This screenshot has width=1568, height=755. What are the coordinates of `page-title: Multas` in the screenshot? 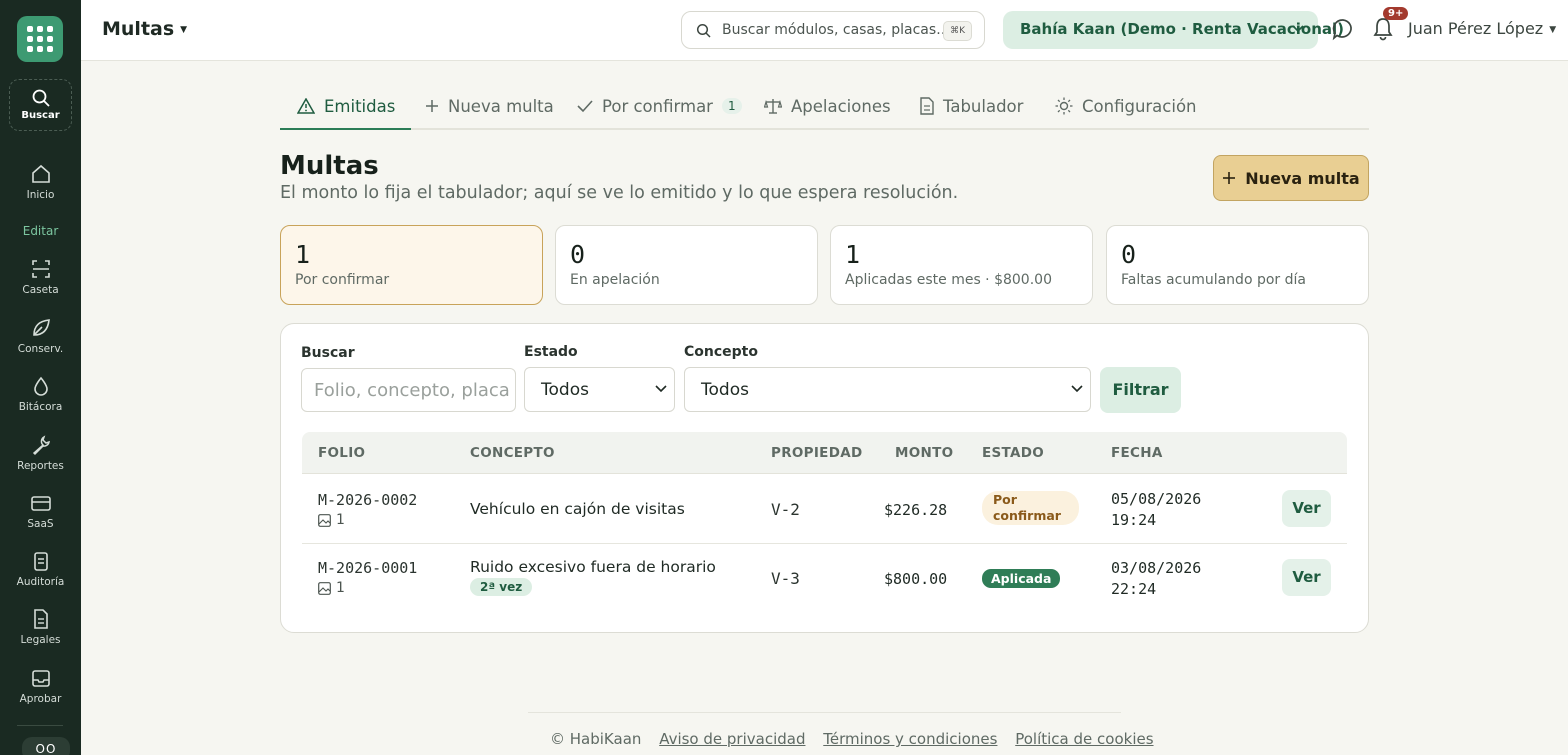 It's located at (329, 166).